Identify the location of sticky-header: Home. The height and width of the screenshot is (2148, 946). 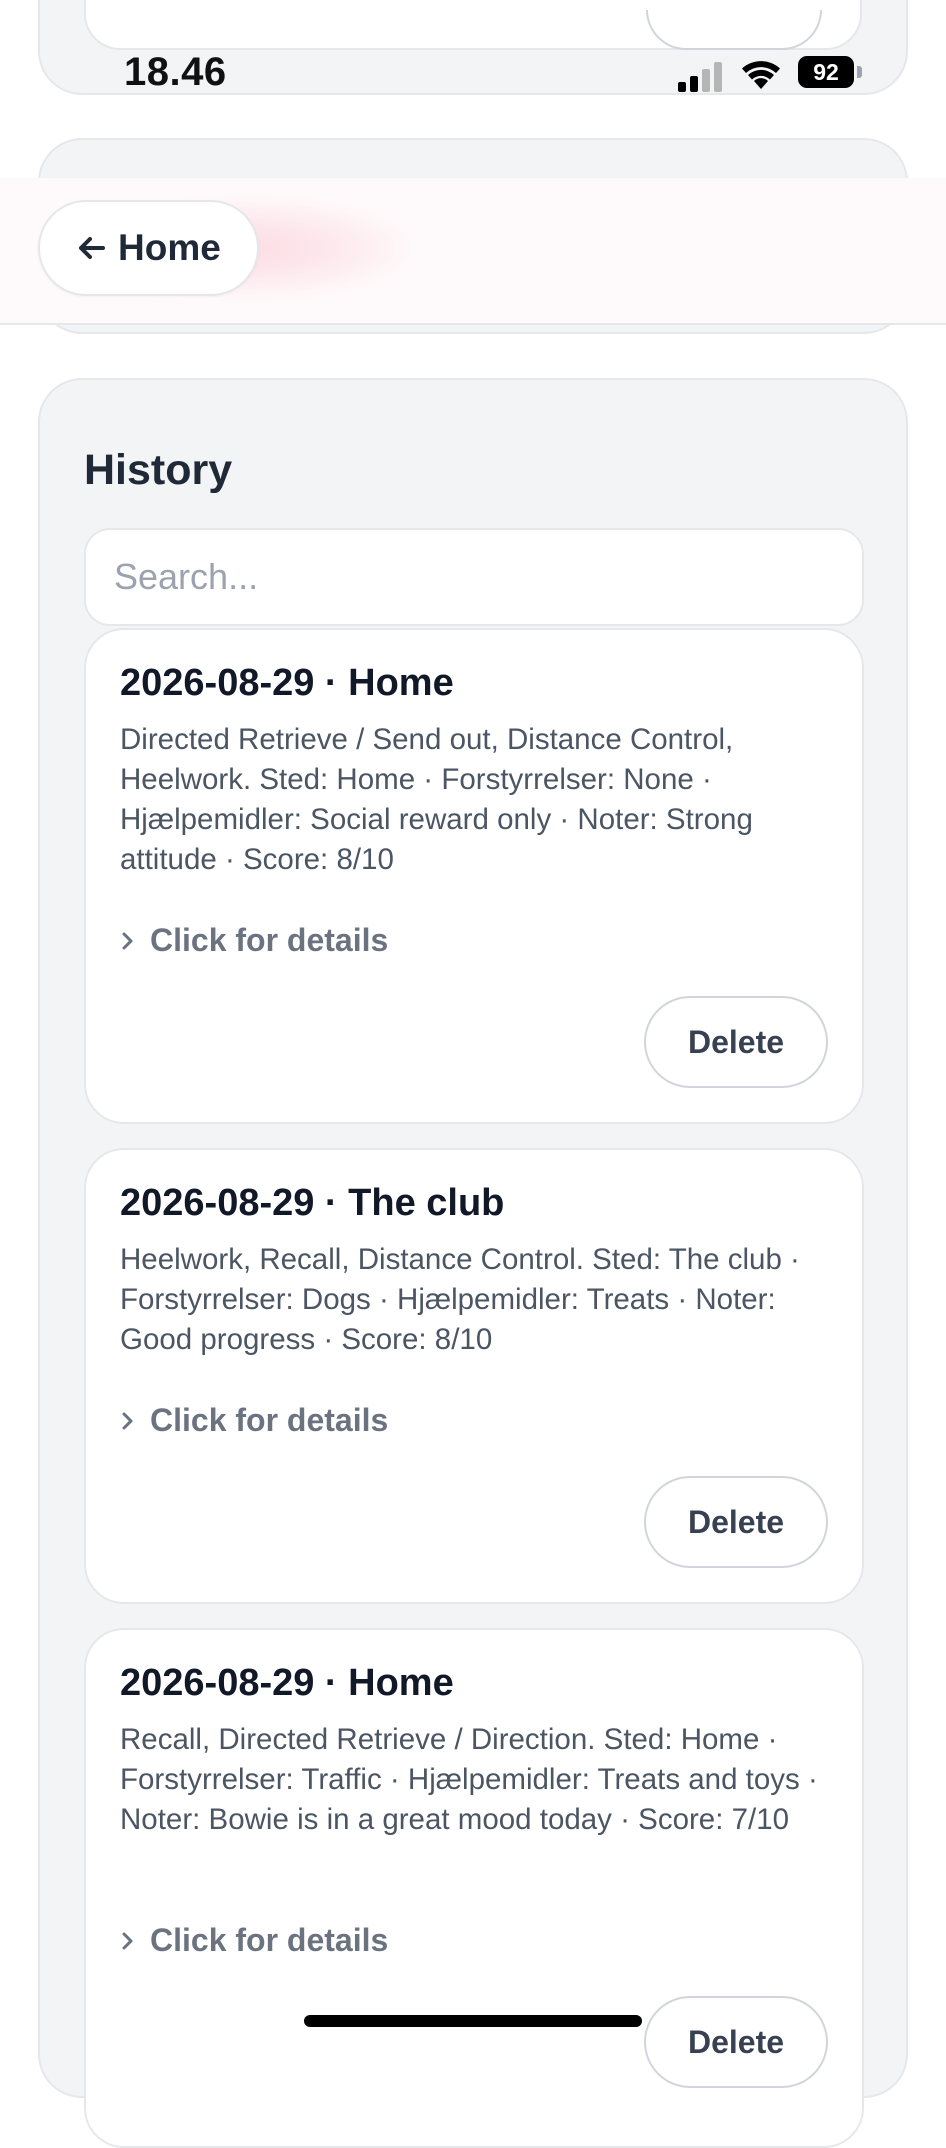
(473, 251).